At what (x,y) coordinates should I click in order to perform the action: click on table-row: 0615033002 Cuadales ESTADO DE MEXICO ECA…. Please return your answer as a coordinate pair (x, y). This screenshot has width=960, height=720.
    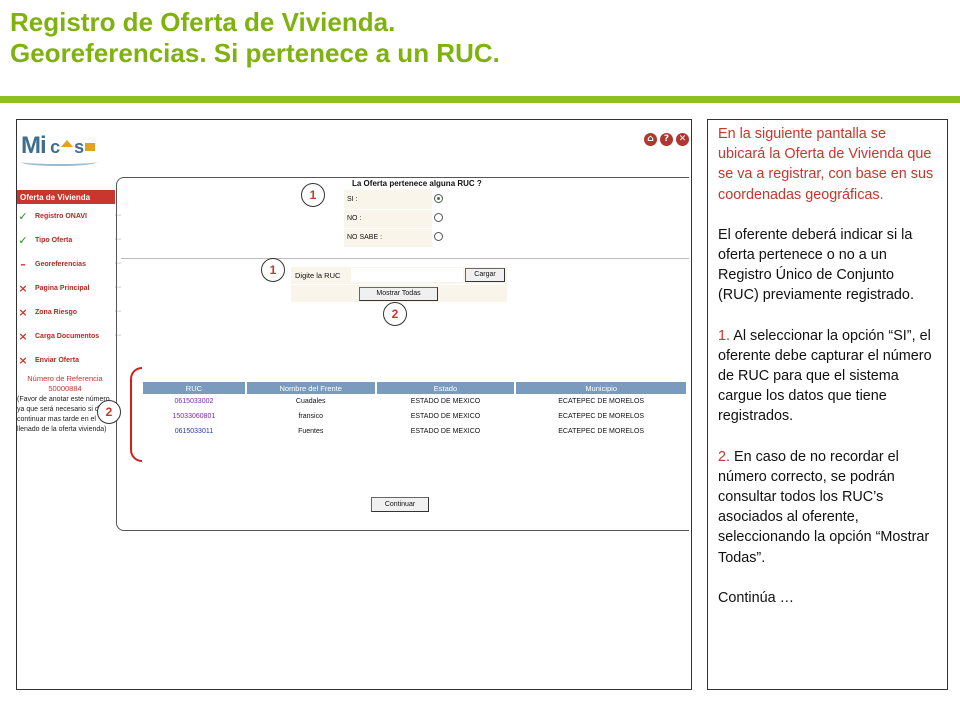
    Looking at the image, I should click on (414, 401).